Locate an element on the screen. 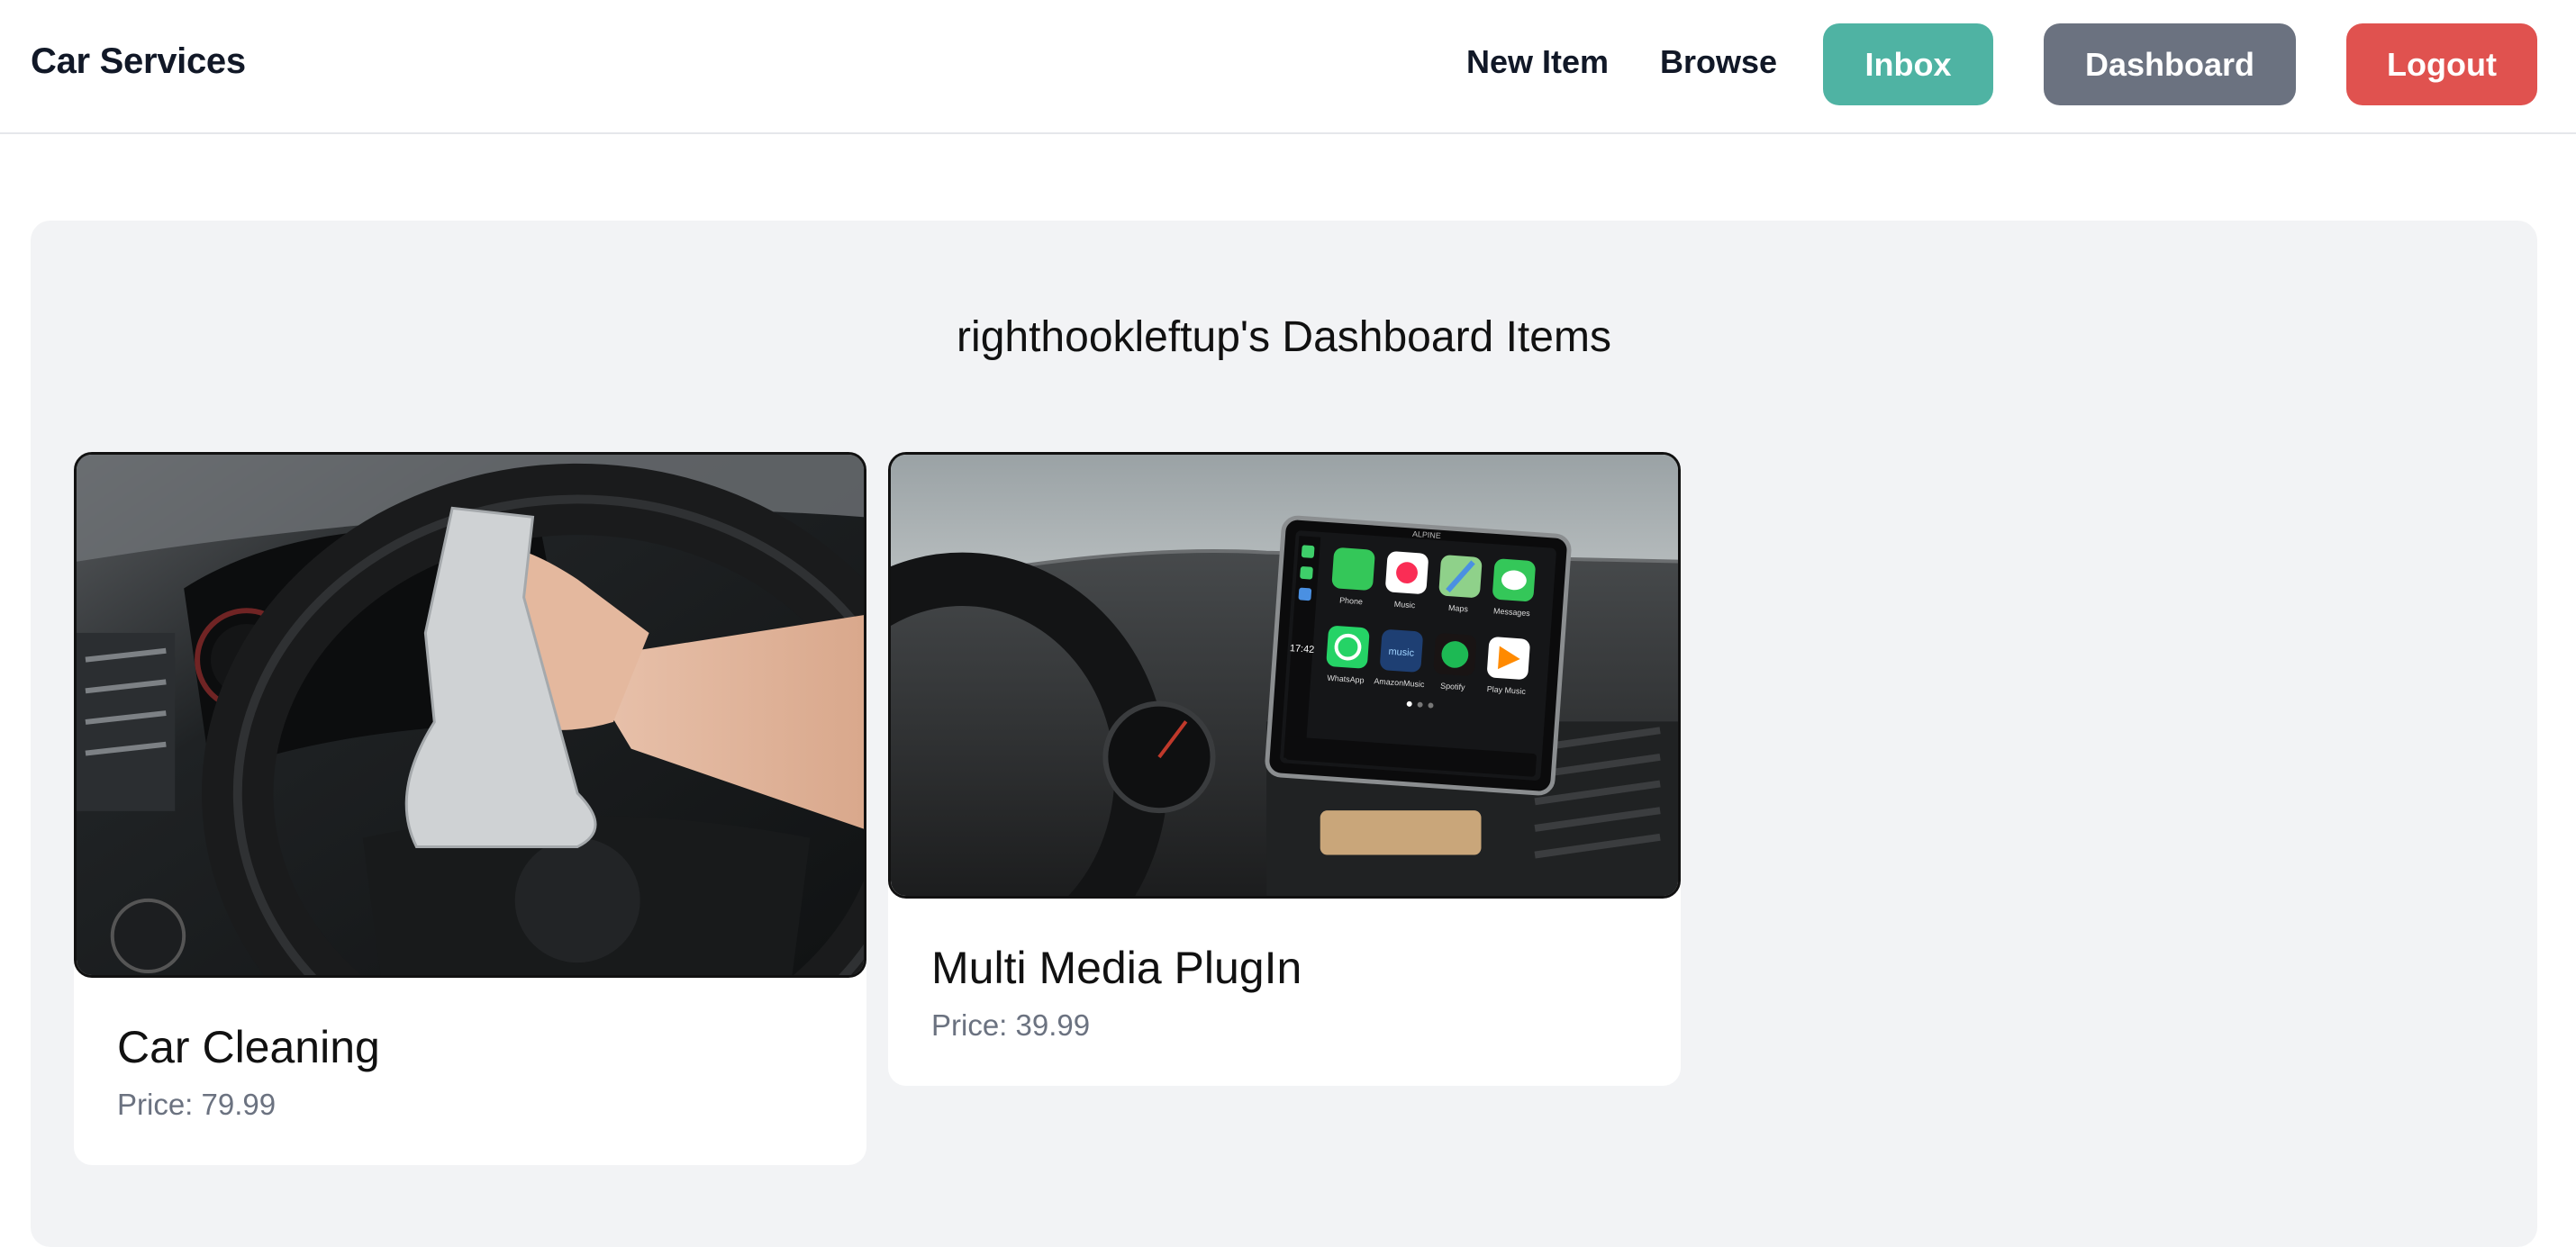 This screenshot has height=1247, width=2576. dashboard-button: Dashboard is located at coordinates (2170, 64).